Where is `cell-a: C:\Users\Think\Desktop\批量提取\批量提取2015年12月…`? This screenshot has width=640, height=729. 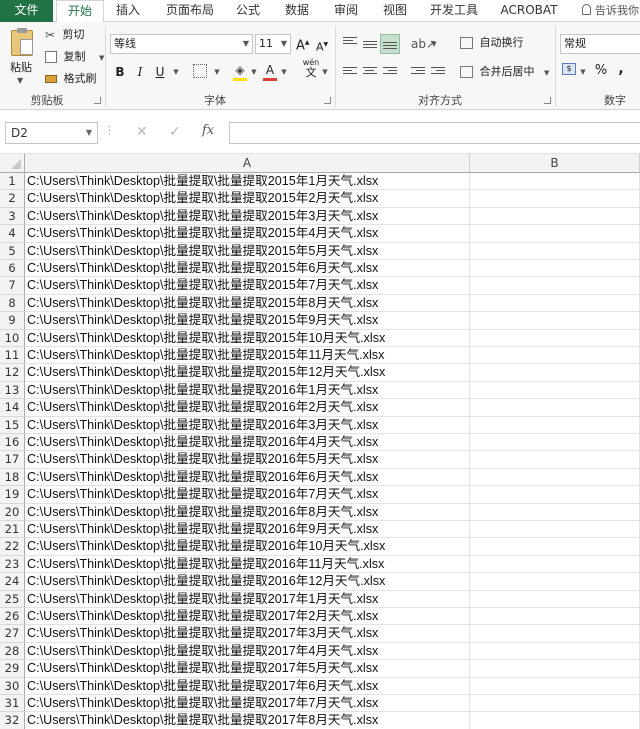
cell-a: C:\Users\Think\Desktop\批量提取\批量提取2015年12月… is located at coordinates (247, 373).